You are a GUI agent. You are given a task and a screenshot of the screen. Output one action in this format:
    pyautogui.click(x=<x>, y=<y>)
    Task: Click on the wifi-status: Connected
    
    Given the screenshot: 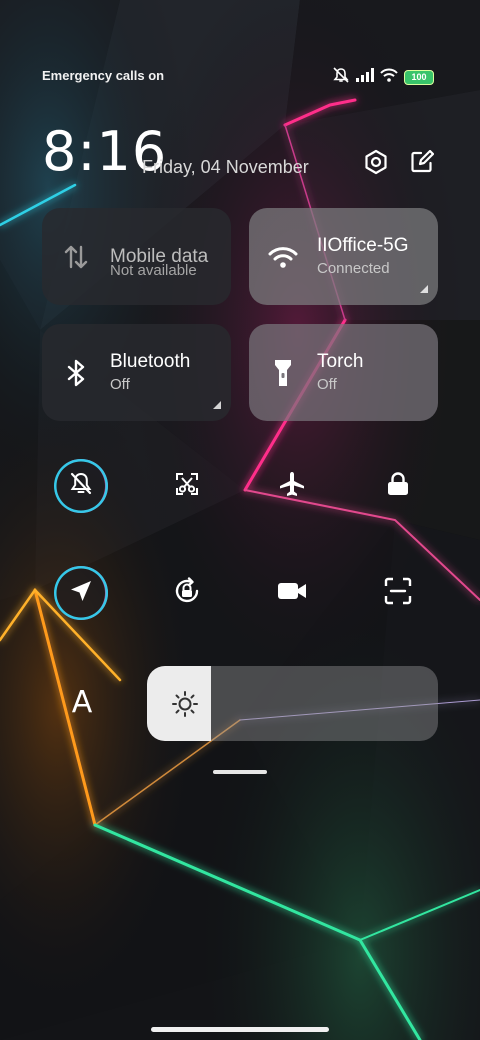 What is the action you would take?
    pyautogui.click(x=353, y=268)
    